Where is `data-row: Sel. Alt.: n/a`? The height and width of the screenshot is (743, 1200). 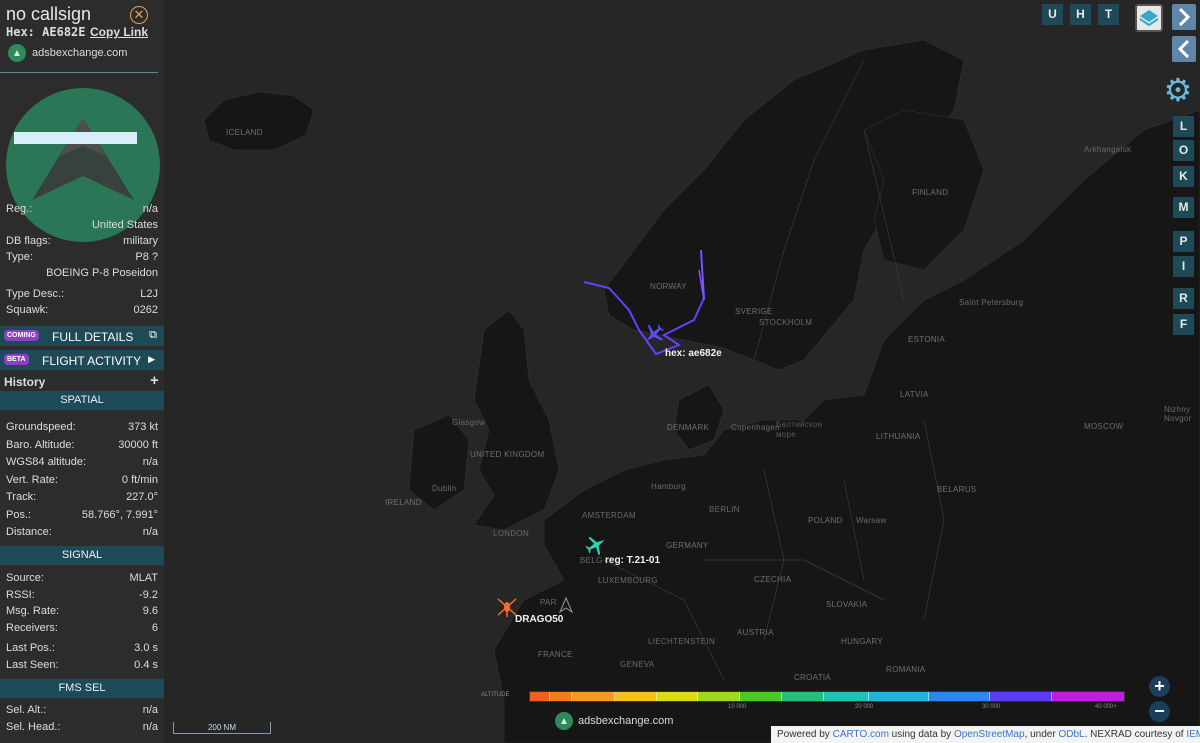 data-row: Sel. Alt.: n/a is located at coordinates (82, 711).